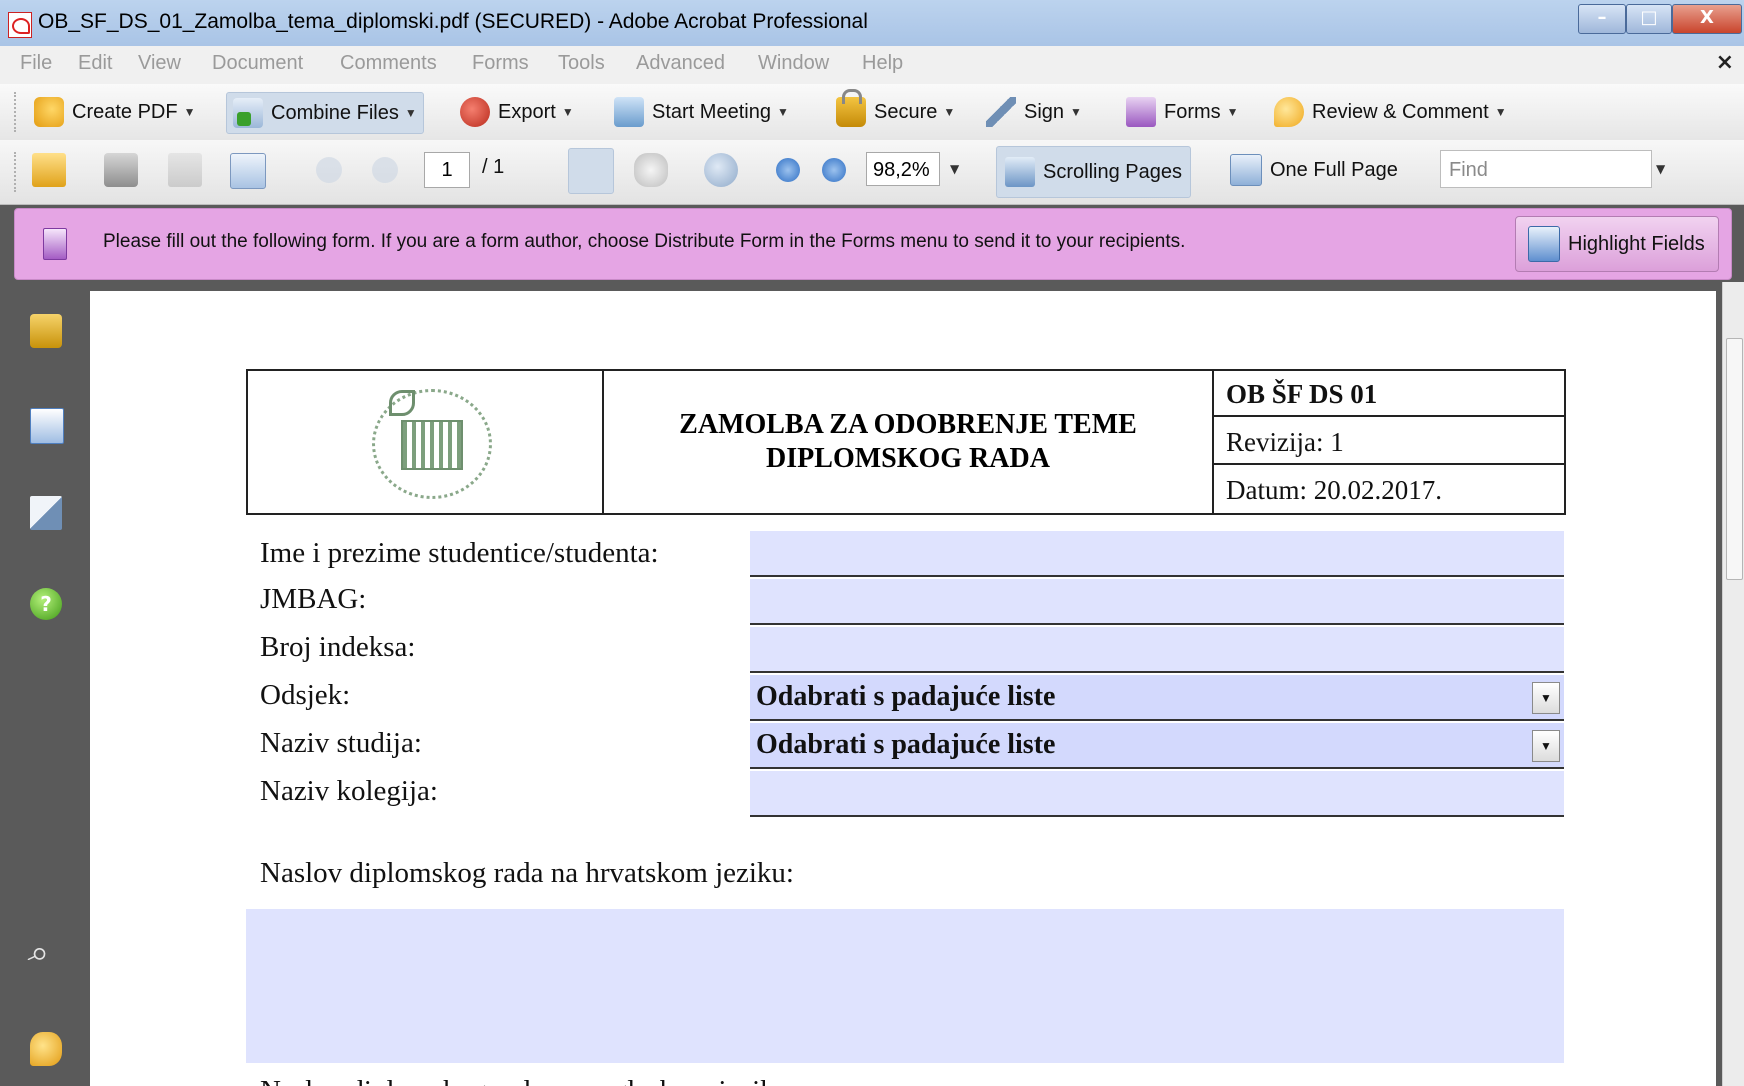  What do you see at coordinates (1093, 172) in the screenshot?
I see `scrolling-pages-button: Scrolling Pages` at bounding box center [1093, 172].